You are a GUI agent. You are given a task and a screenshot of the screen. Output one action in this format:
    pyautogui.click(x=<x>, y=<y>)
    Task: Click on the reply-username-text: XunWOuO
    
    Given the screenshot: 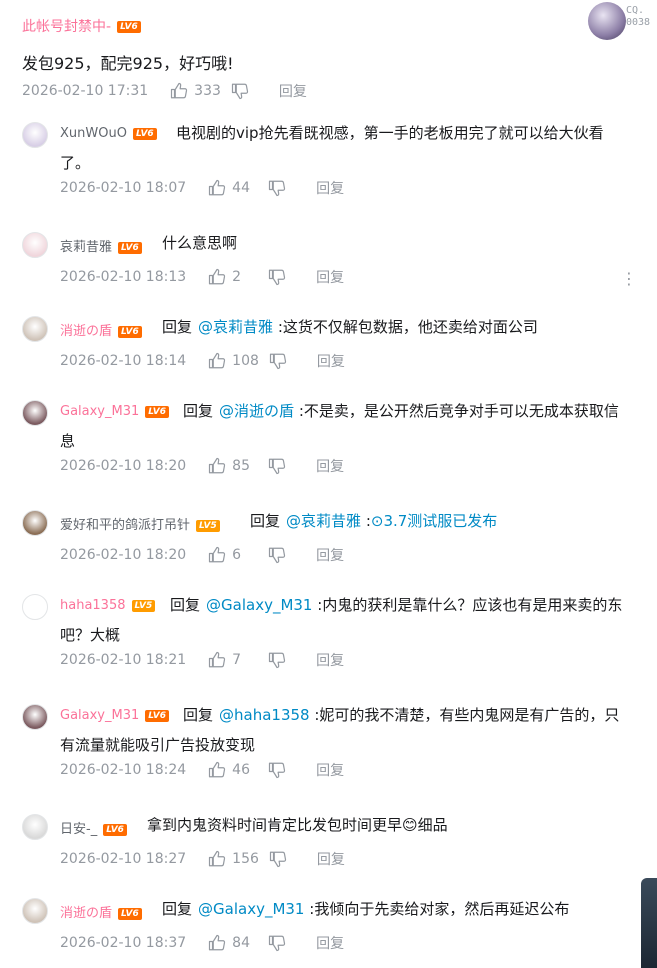 What is the action you would take?
    pyautogui.click(x=93, y=133)
    